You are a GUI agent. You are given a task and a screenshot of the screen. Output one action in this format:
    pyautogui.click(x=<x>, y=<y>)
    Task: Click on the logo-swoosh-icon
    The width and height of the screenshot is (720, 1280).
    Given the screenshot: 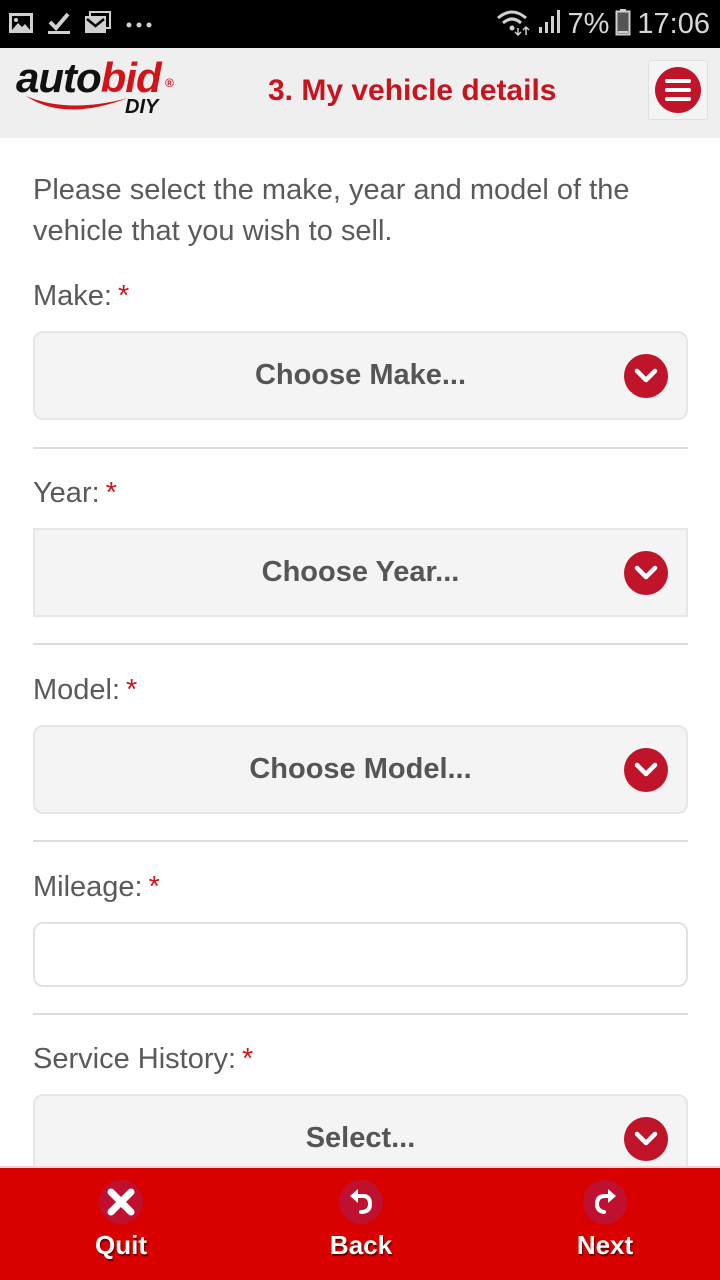 What is the action you would take?
    pyautogui.click(x=77, y=103)
    